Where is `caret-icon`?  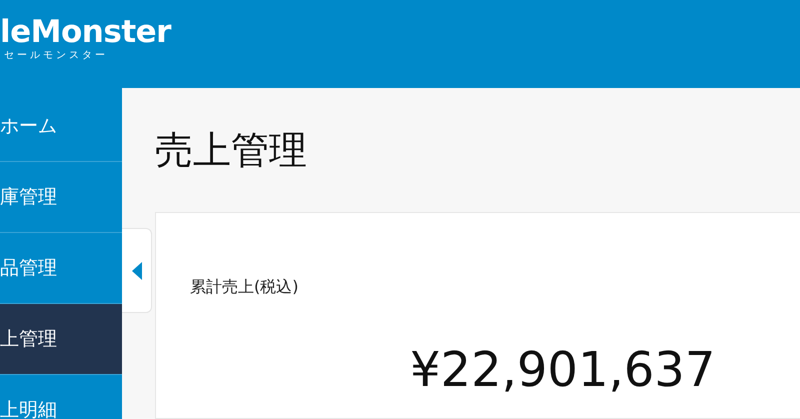 caret-icon is located at coordinates (137, 271).